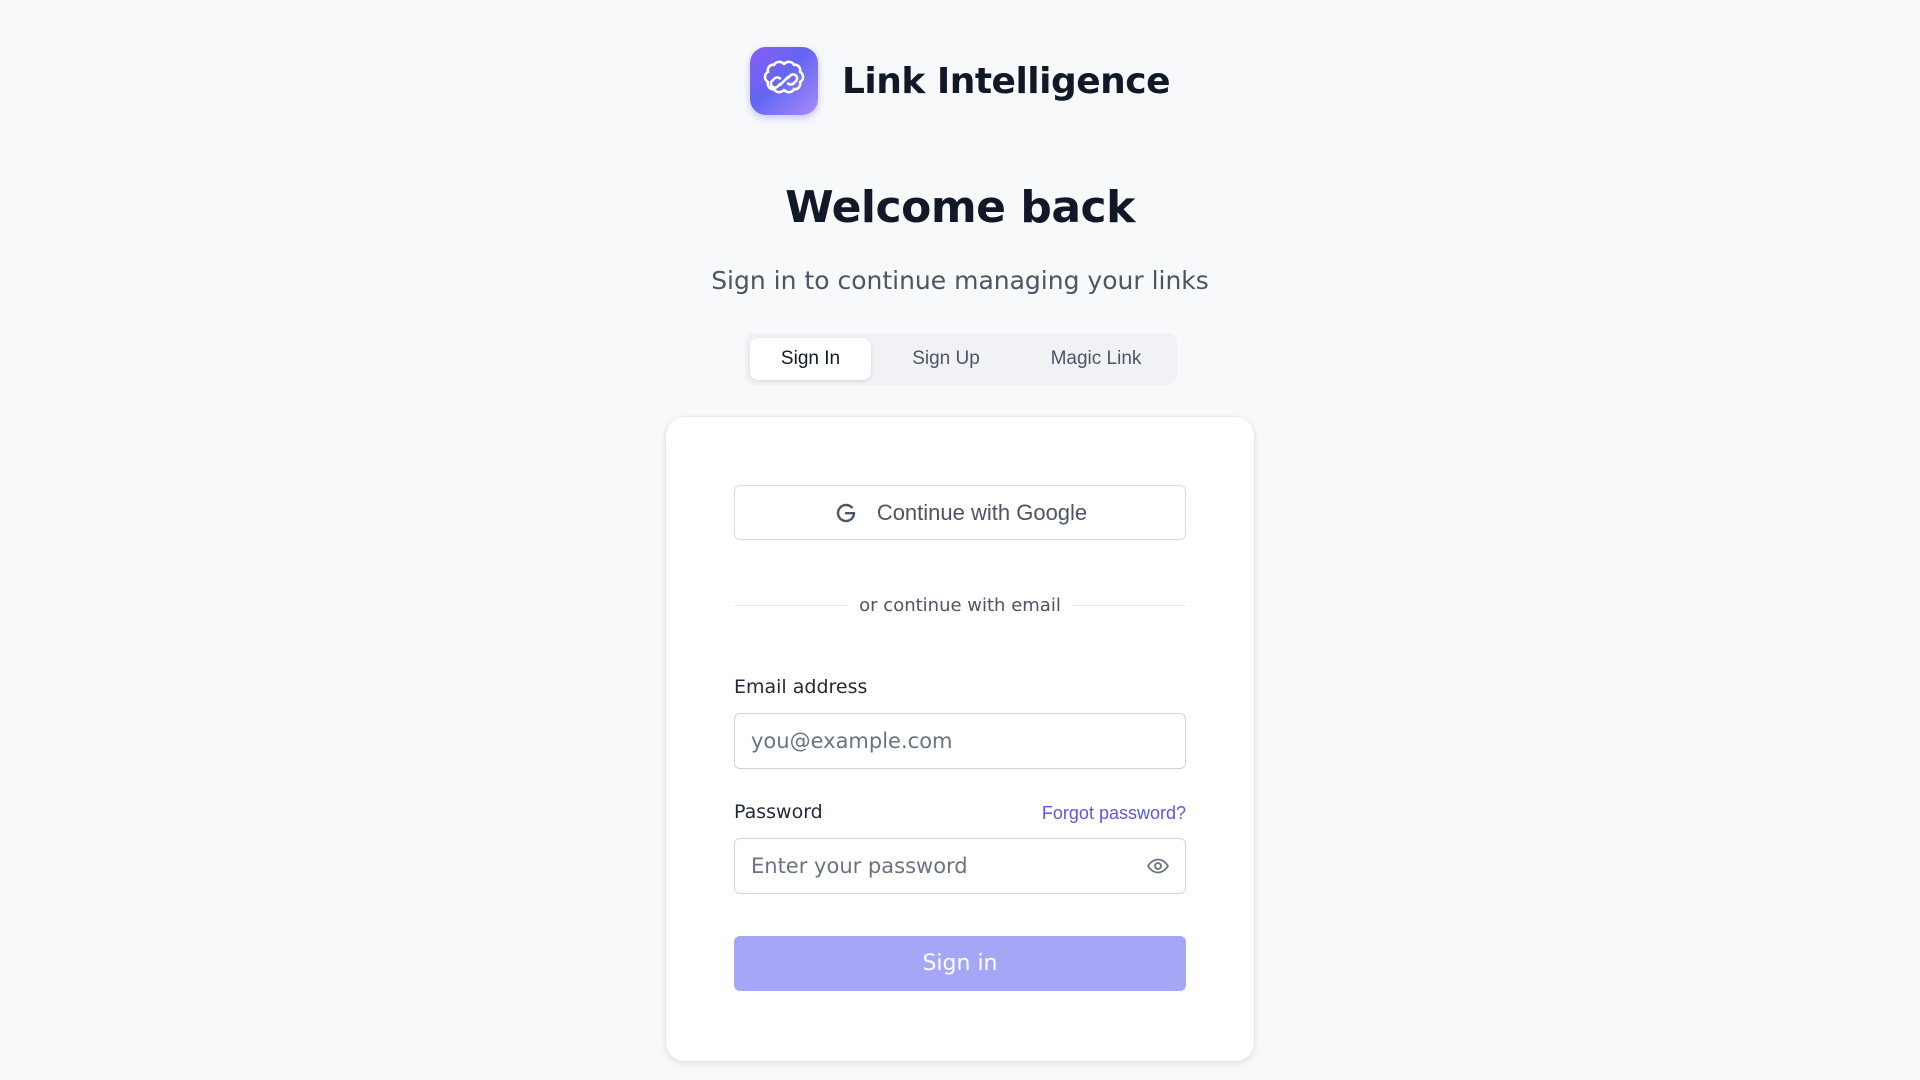 The height and width of the screenshot is (1080, 1920). Describe the element at coordinates (846, 513) in the screenshot. I see `google-g-icon` at that location.